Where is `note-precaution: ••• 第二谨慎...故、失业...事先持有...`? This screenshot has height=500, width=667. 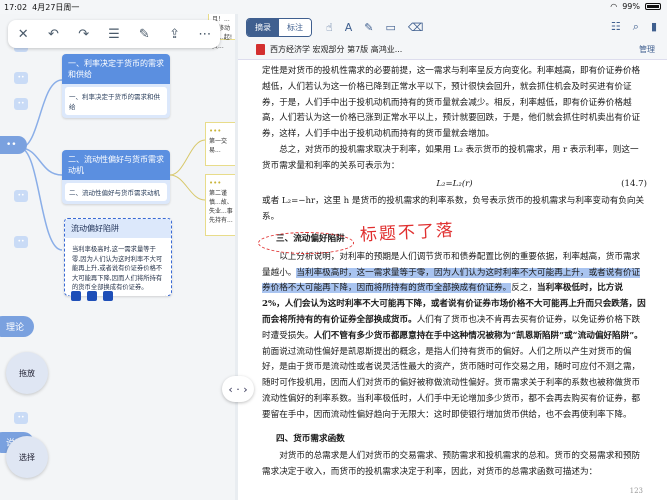
note-precaution: ••• 第二谨慎...故、失业...事先持有... is located at coordinates (220, 205).